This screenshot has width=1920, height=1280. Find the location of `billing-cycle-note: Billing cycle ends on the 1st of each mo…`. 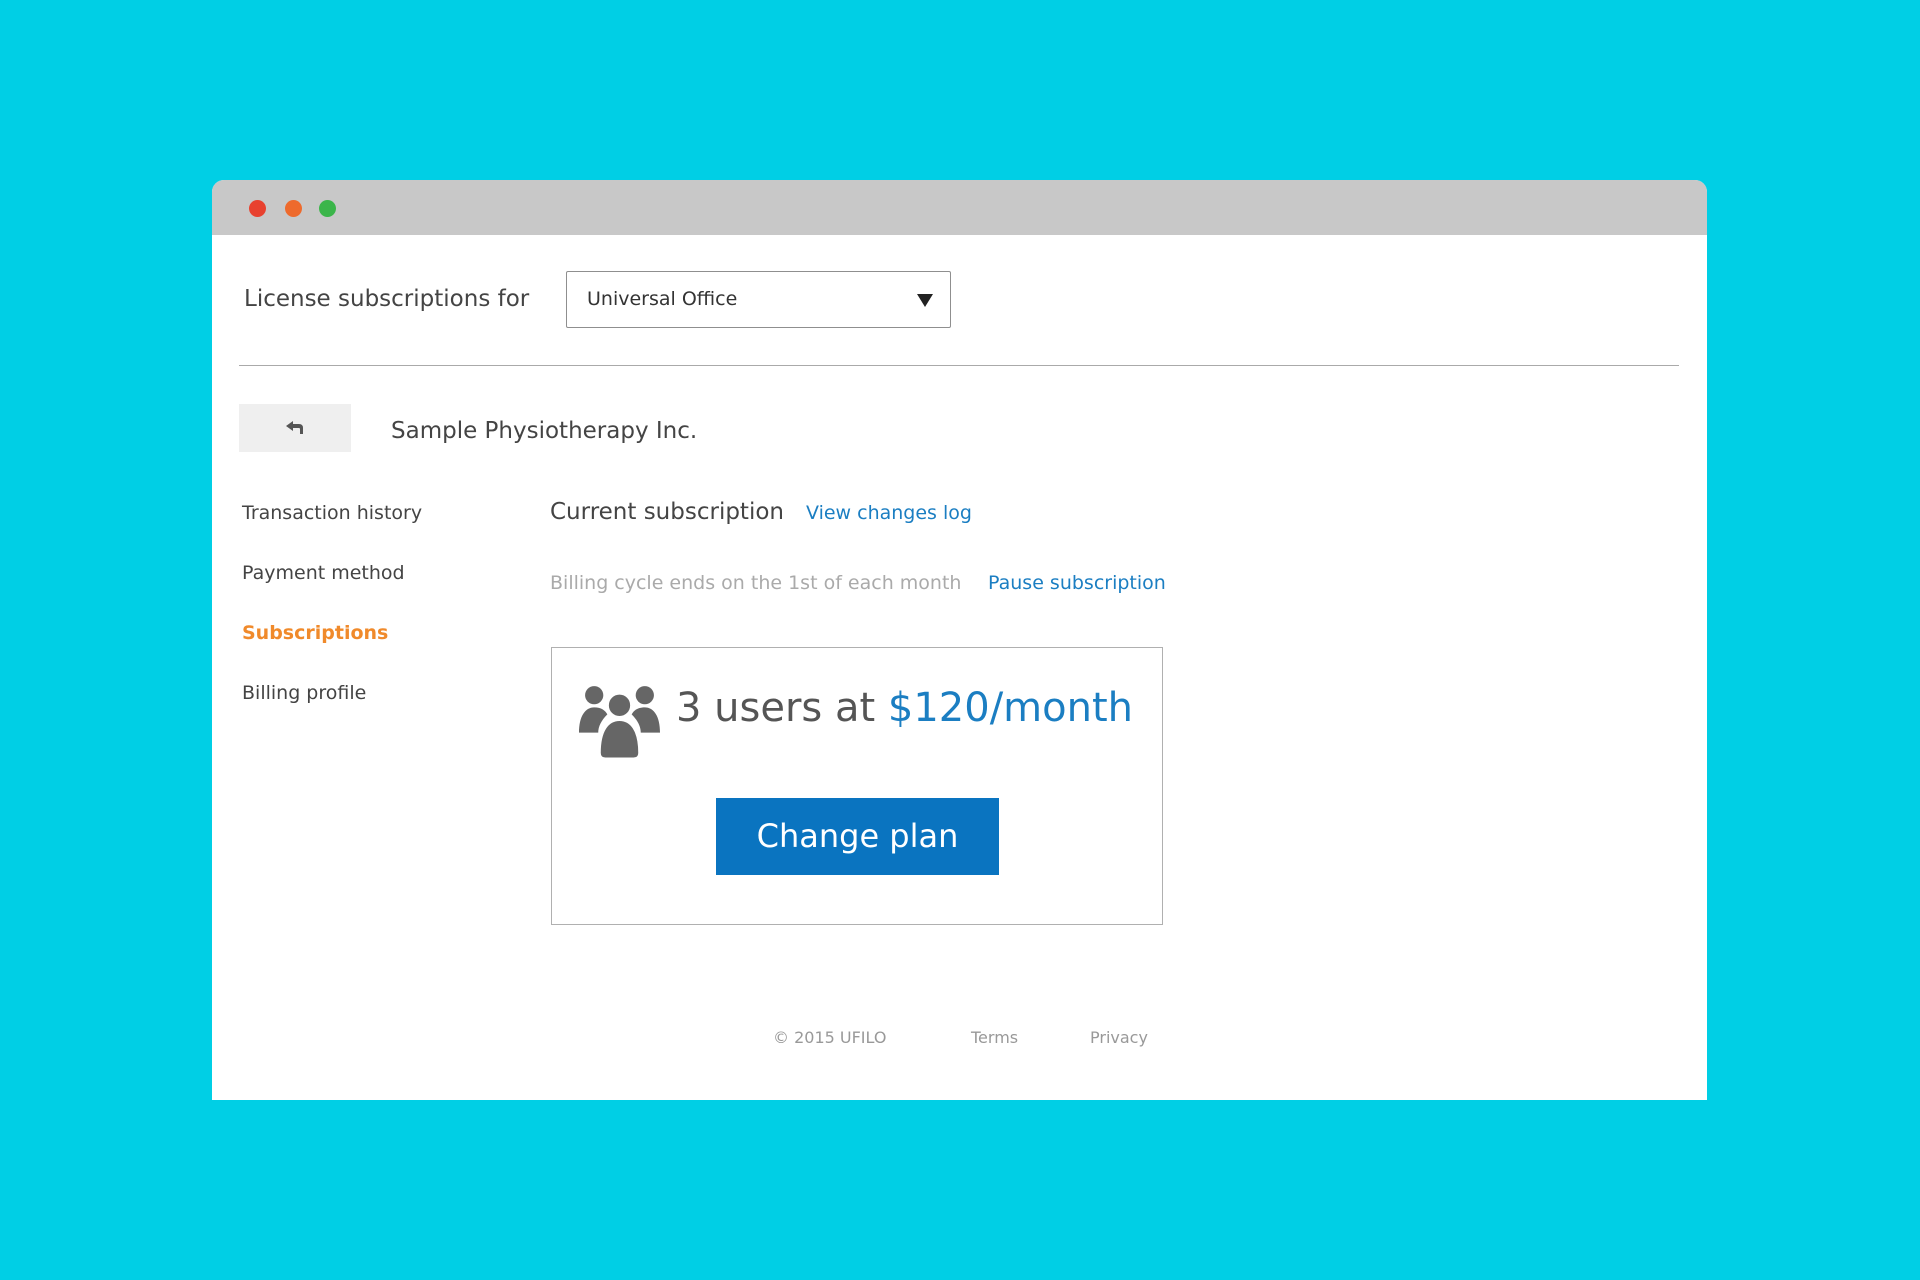

billing-cycle-note: Billing cycle ends on the 1st of each mo… is located at coordinates (756, 583).